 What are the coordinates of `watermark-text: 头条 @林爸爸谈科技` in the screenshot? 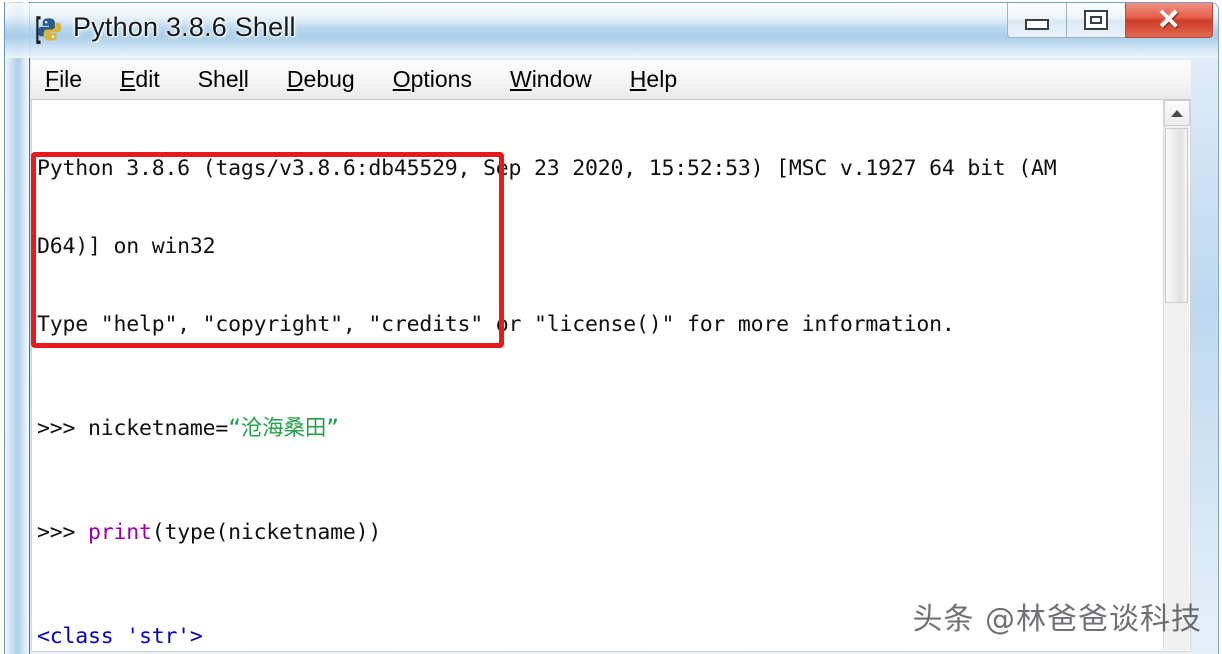 It's located at (1057, 619).